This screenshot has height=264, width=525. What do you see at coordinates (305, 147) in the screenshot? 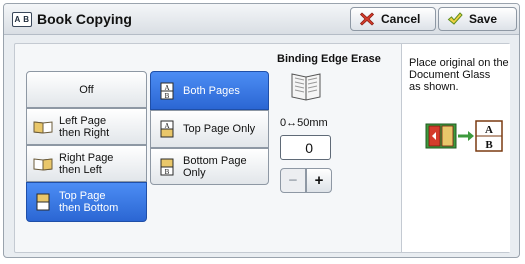
I see `erase-value-field: 0` at bounding box center [305, 147].